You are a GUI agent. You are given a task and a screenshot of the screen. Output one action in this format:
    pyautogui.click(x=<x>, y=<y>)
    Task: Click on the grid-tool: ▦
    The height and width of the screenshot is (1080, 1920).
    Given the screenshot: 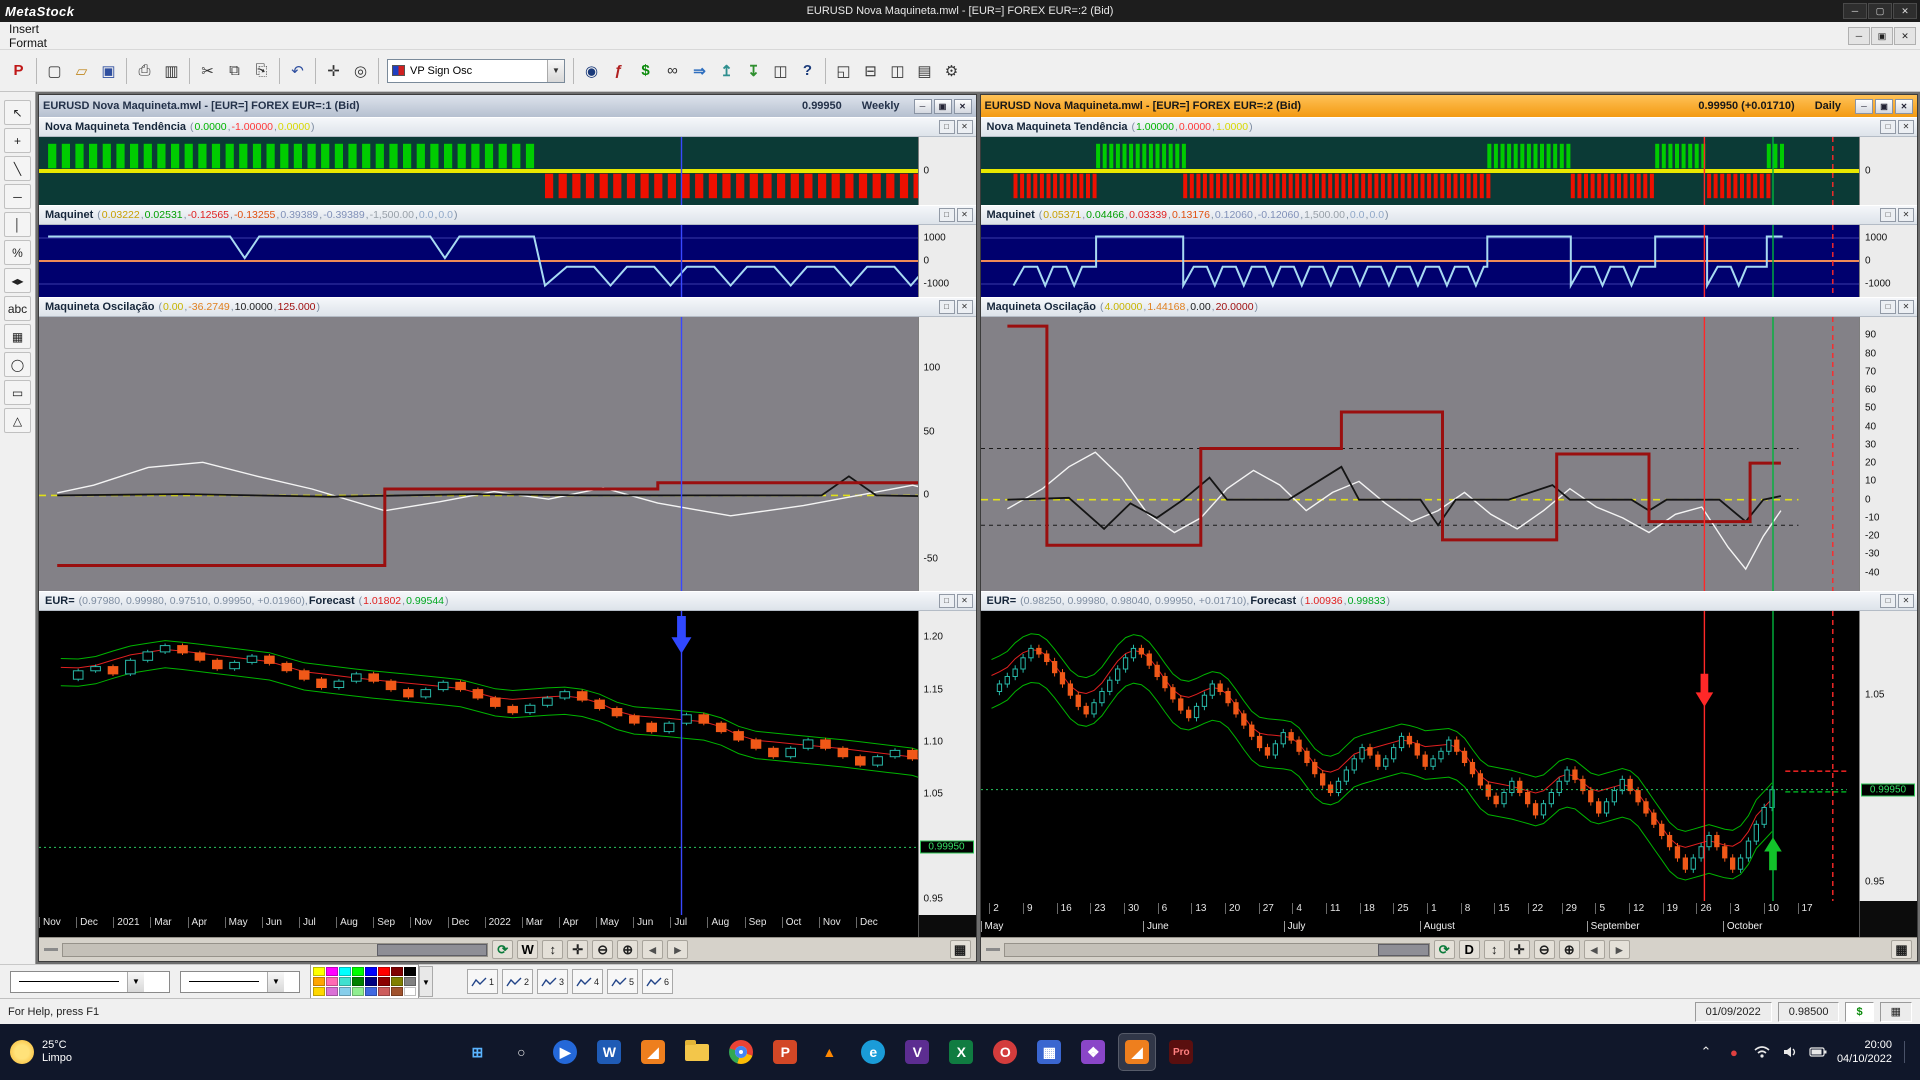 What is the action you would take?
    pyautogui.click(x=17, y=336)
    